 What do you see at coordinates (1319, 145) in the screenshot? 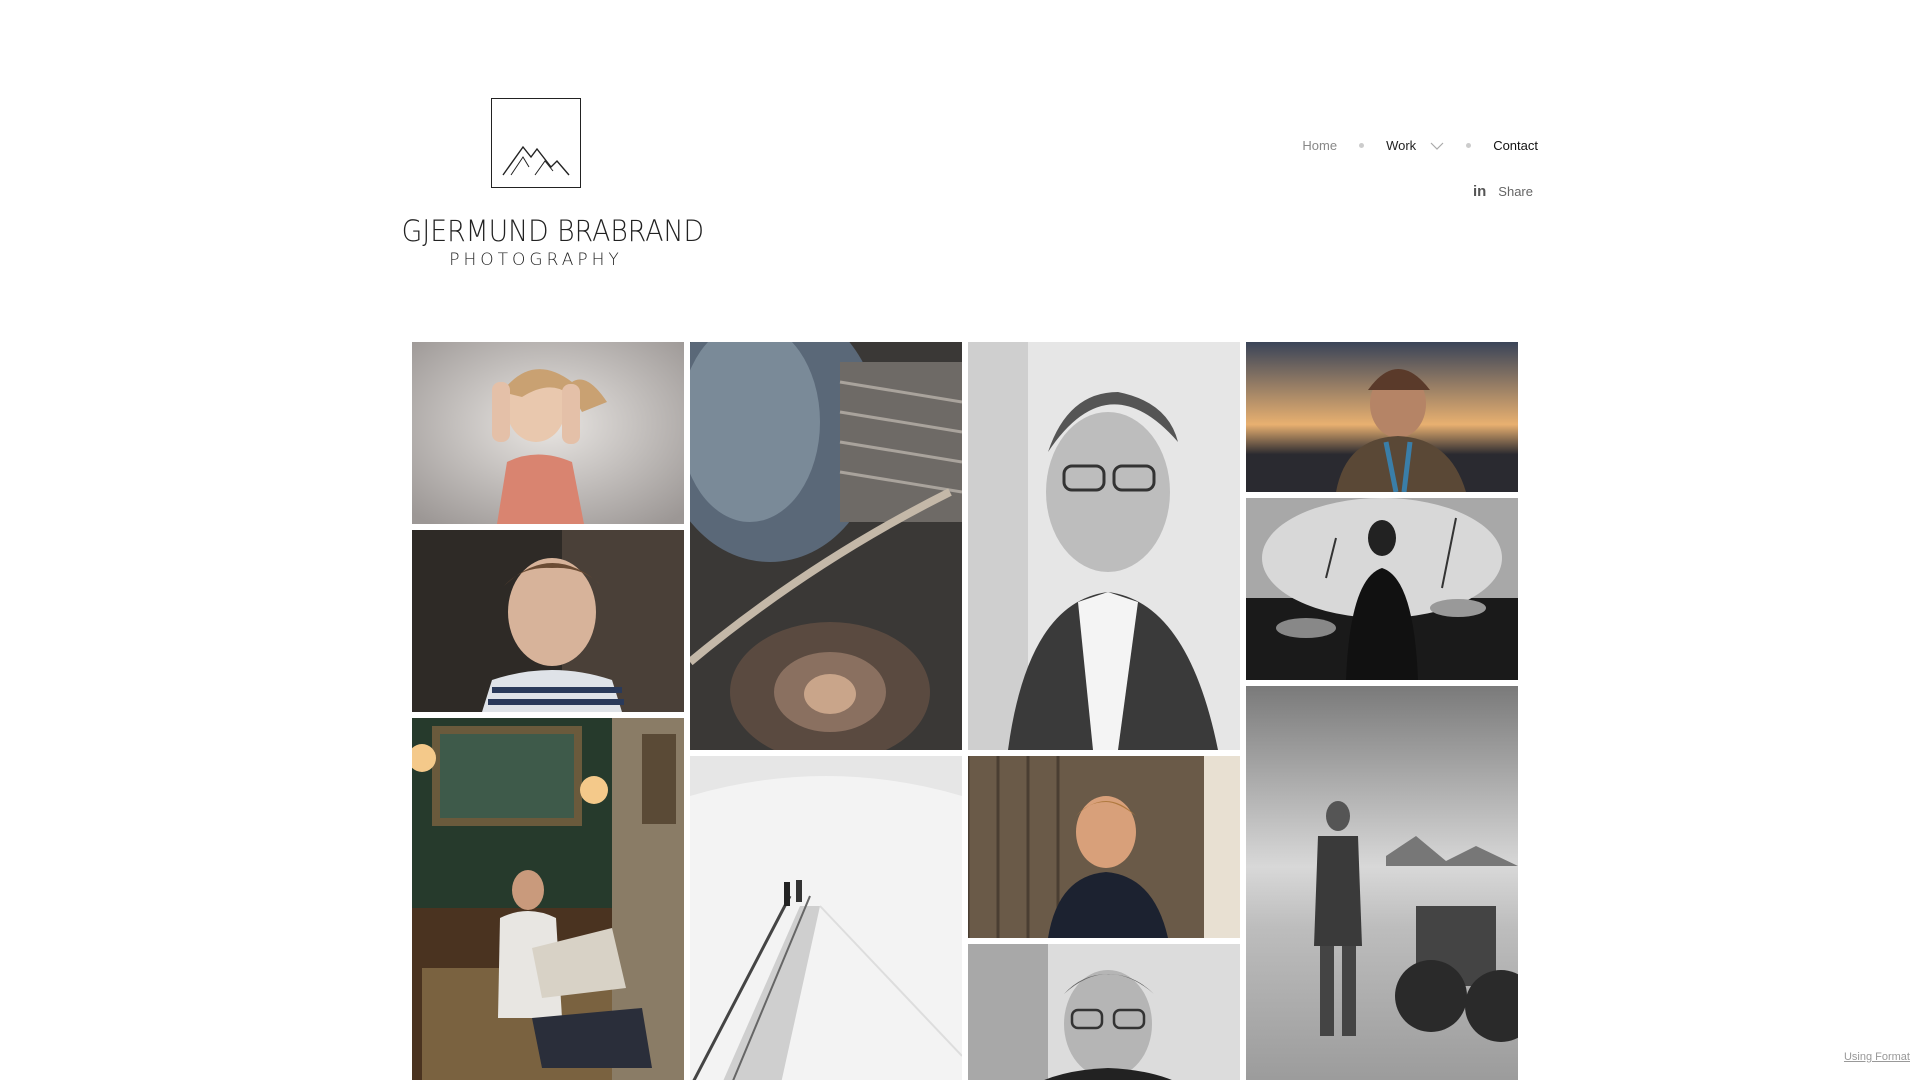
I see `nav-home: Home` at bounding box center [1319, 145].